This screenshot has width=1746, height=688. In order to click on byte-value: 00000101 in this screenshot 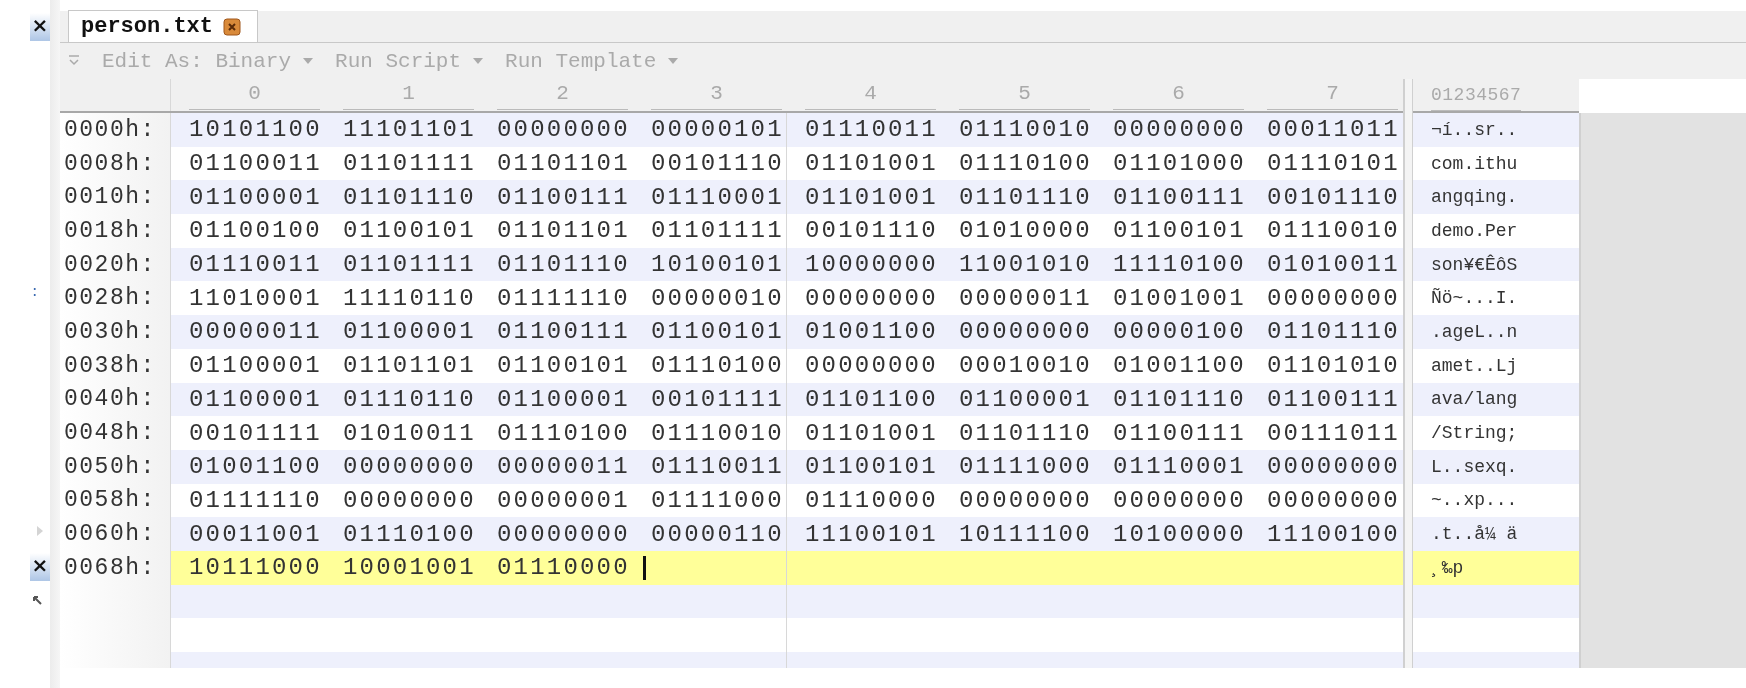, I will do `click(717, 130)`.